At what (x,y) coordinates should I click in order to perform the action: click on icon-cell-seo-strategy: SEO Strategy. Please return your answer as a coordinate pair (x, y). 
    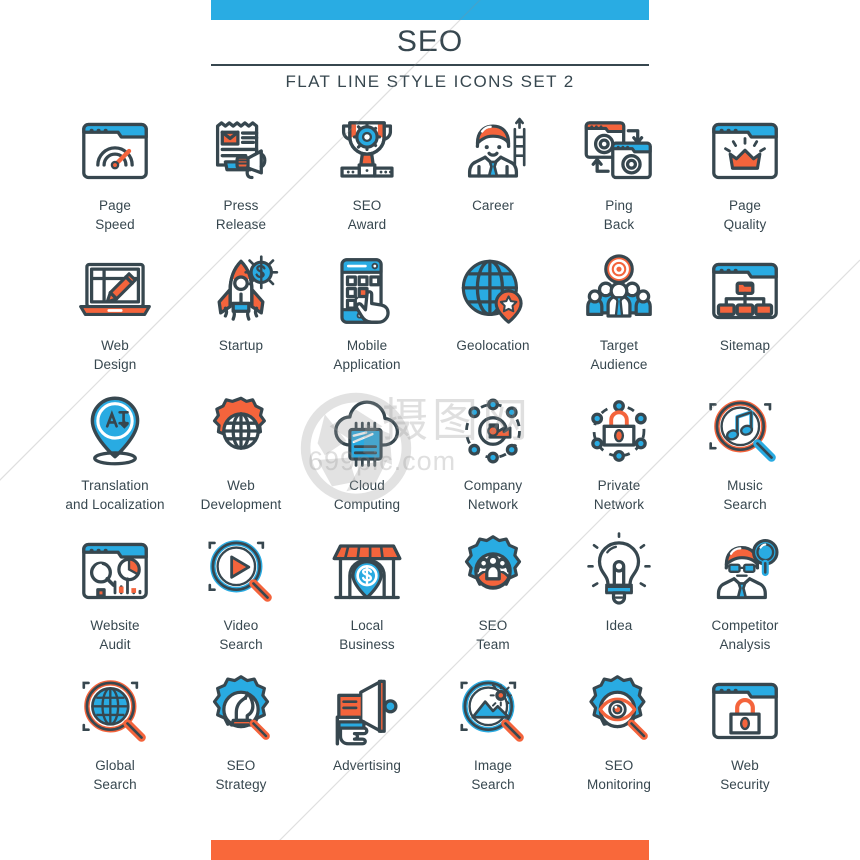
    Looking at the image, I should click on (241, 738).